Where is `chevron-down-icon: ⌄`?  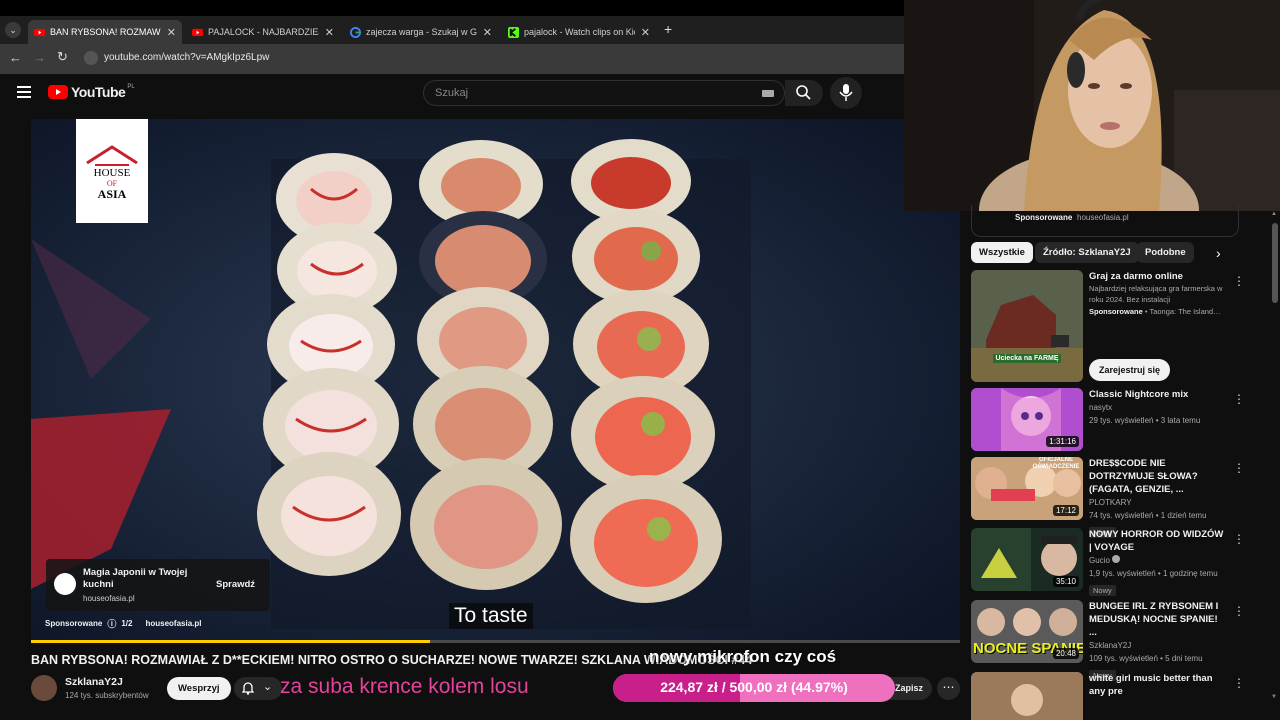
chevron-down-icon: ⌄ is located at coordinates (268, 687).